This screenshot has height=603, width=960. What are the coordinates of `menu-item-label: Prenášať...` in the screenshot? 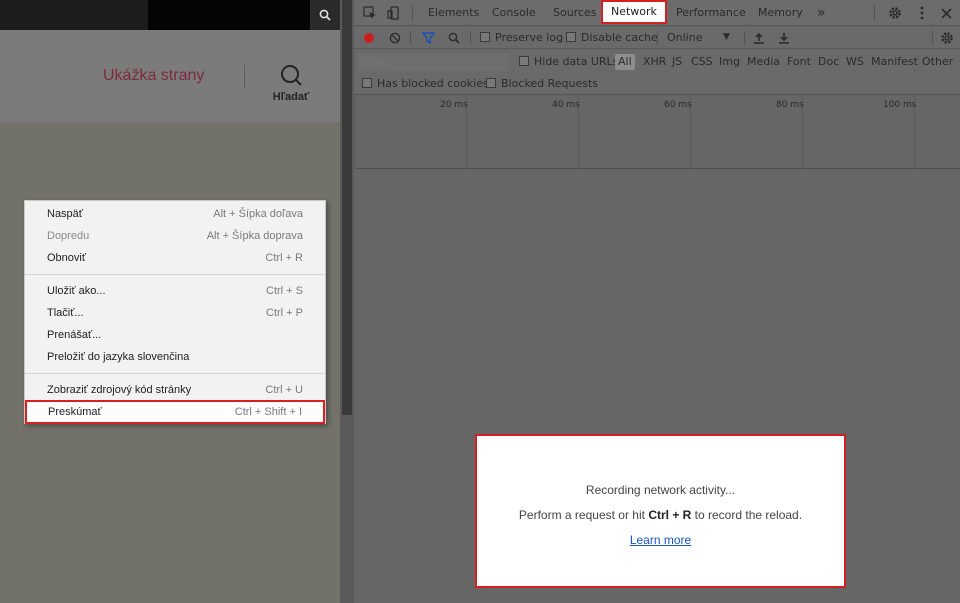 It's located at (74, 335).